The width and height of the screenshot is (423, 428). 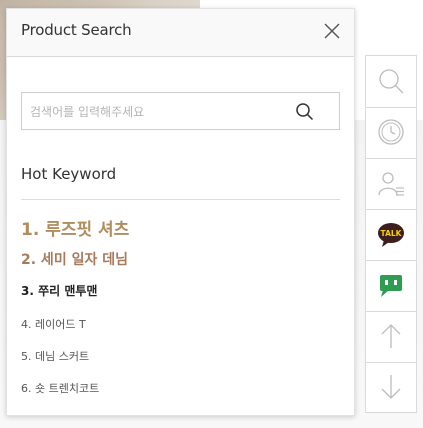 What do you see at coordinates (69, 174) in the screenshot?
I see `hot-keyword-title: Hot Keyword` at bounding box center [69, 174].